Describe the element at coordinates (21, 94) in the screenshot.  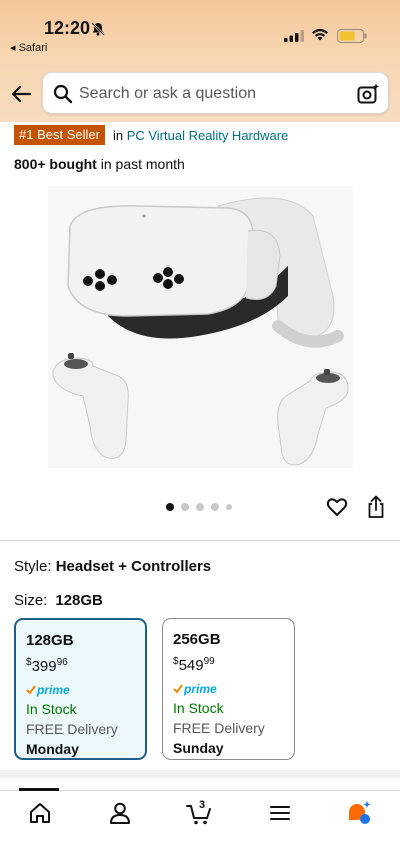
I see `back-arrow-icon` at that location.